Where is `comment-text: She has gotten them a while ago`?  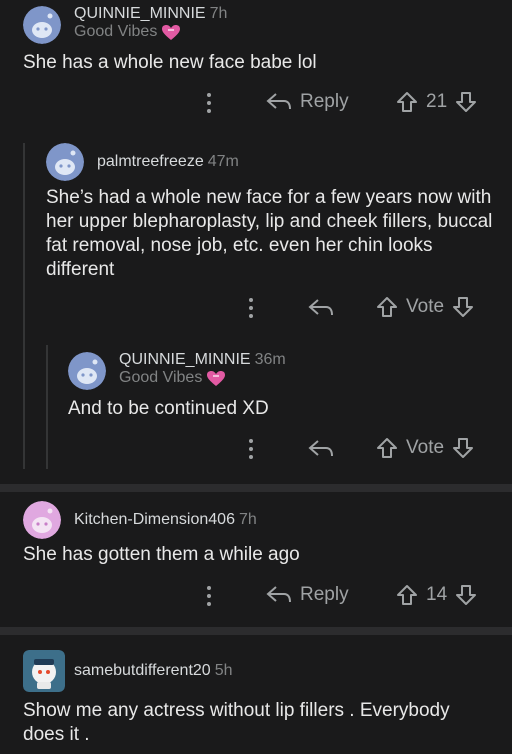 comment-text: She has gotten them a while ago is located at coordinates (161, 554).